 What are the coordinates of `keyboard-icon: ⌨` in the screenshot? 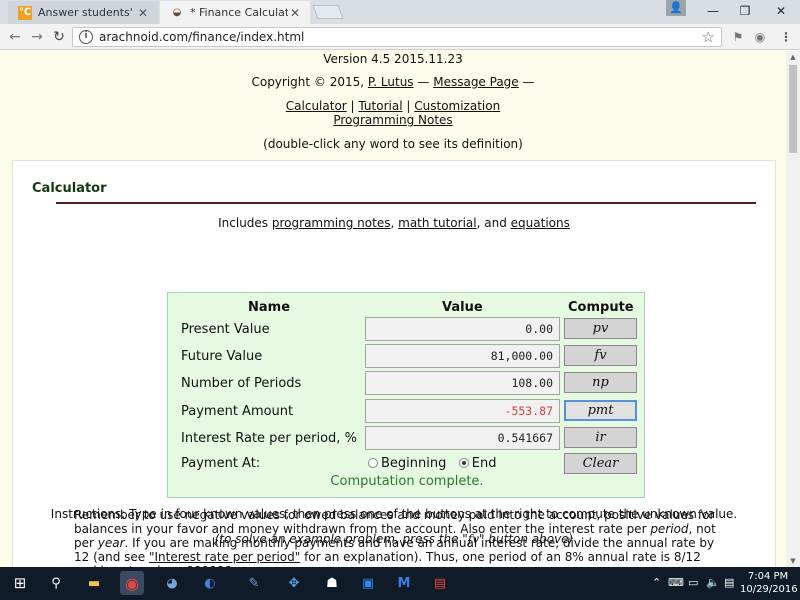 It's located at (676, 582).